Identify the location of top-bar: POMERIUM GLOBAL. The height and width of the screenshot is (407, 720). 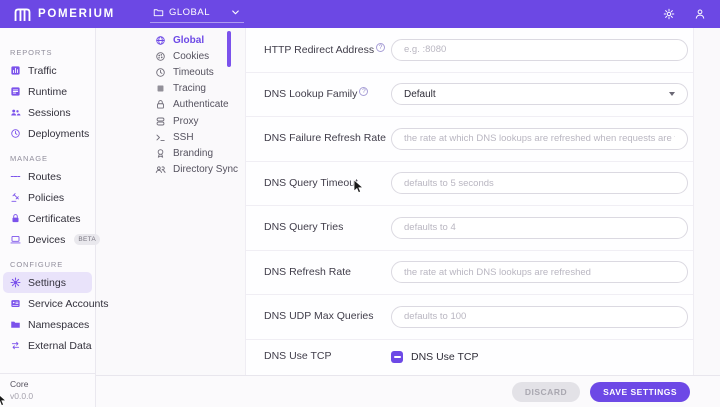
(360, 14).